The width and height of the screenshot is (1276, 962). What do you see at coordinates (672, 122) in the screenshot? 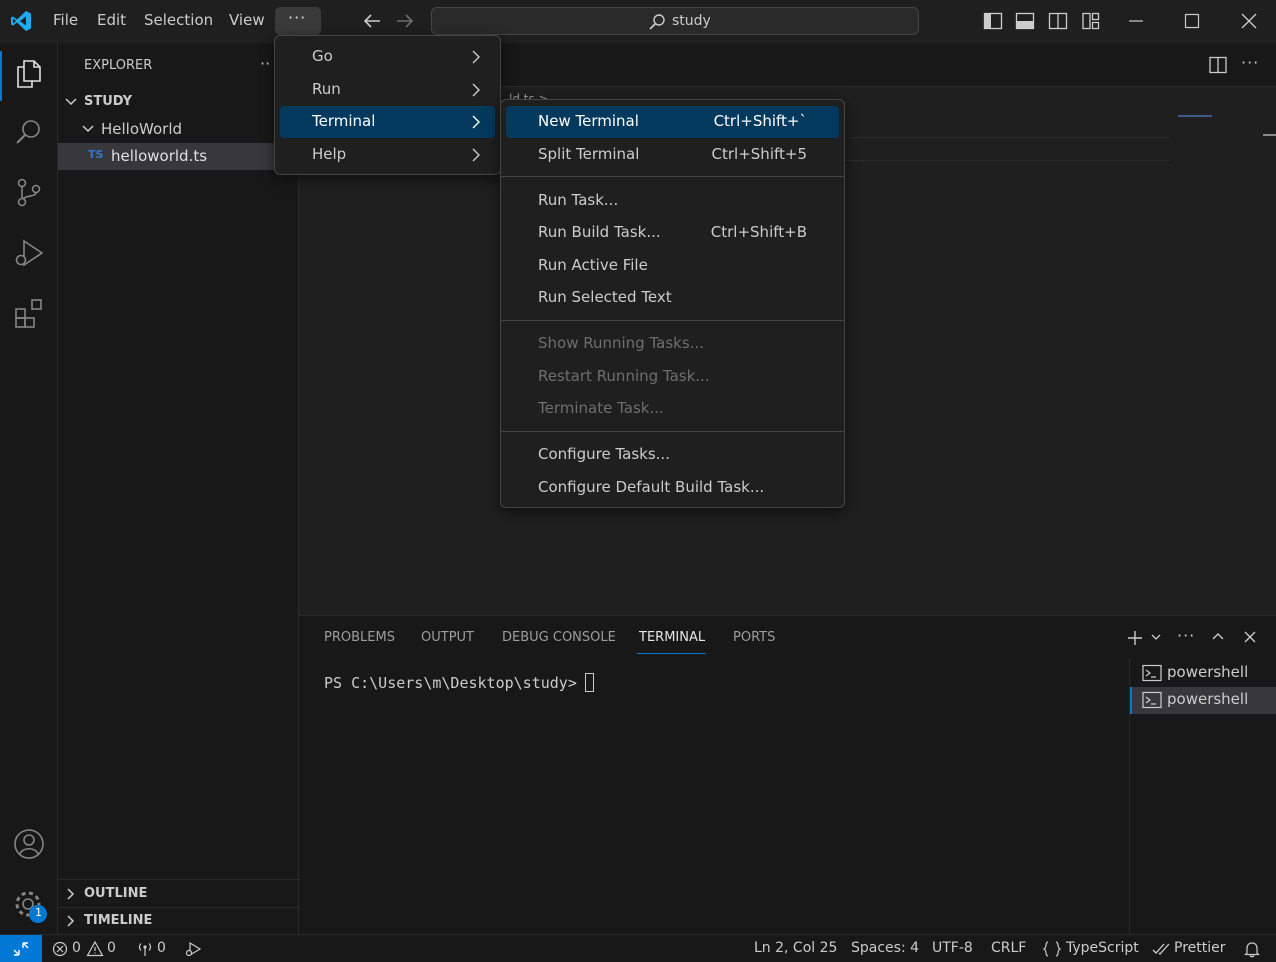
I see `menu-item-new-terminal: New Terminal Ctrl+Shift+`` at bounding box center [672, 122].